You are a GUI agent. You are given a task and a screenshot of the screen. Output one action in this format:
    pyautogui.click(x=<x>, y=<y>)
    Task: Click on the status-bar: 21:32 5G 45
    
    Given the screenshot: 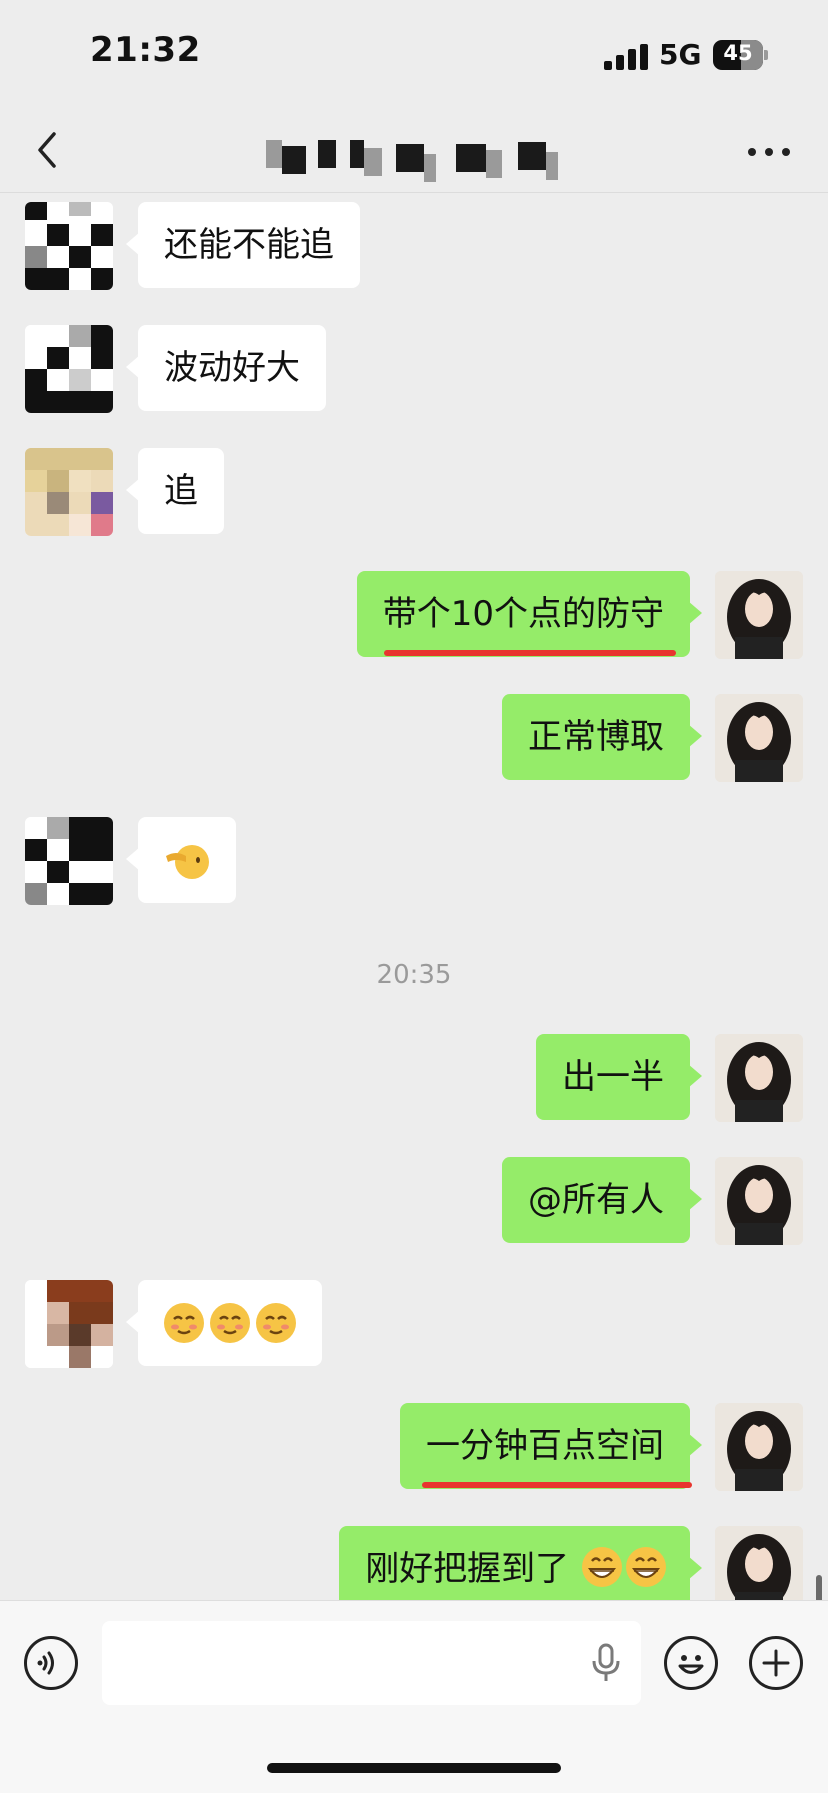 What is the action you would take?
    pyautogui.click(x=414, y=55)
    